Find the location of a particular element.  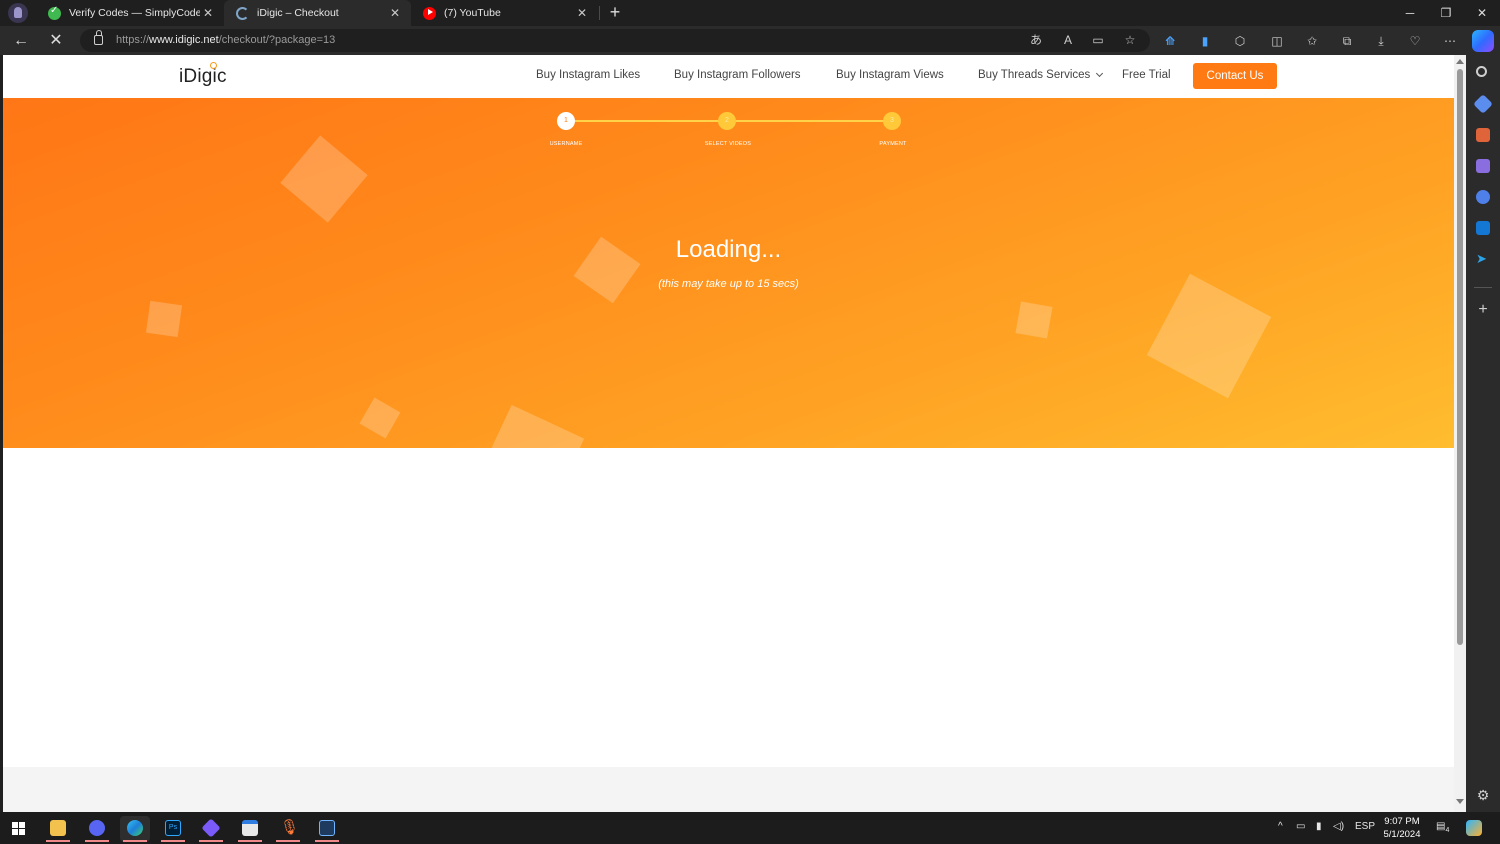

file-explorer-icon is located at coordinates (58, 828).